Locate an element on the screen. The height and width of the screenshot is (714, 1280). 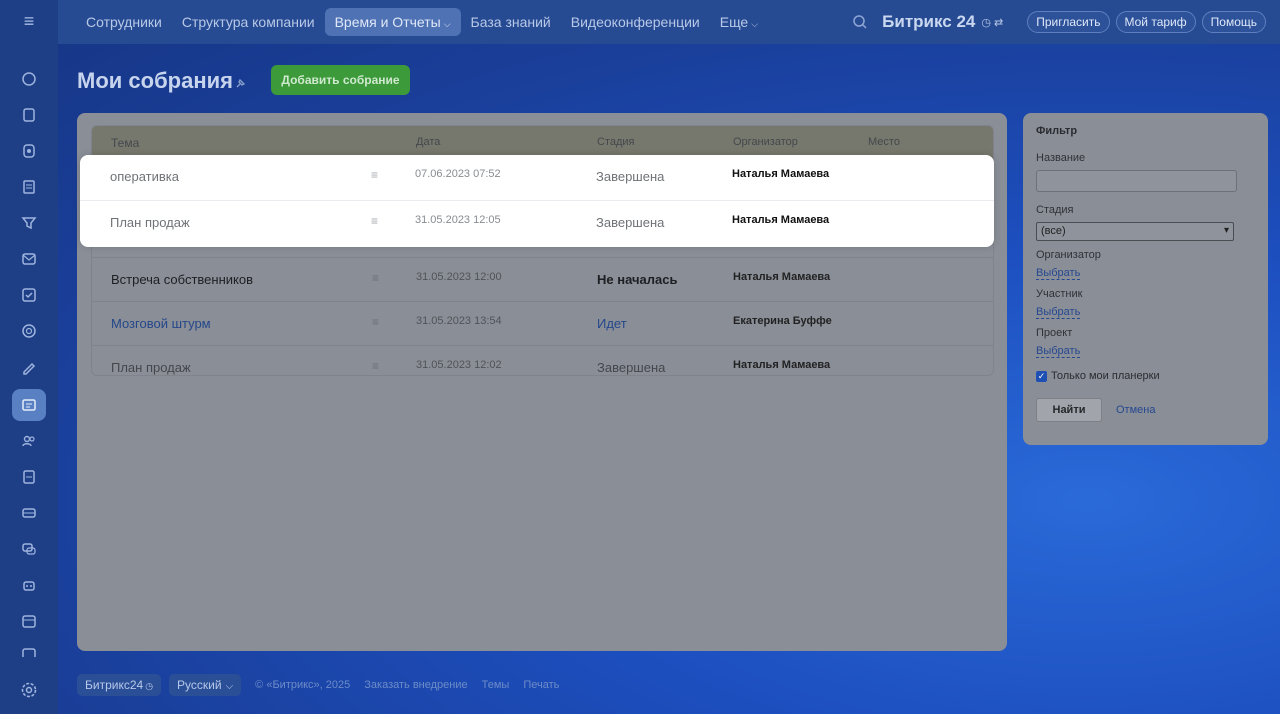
help-button: Помощь is located at coordinates (1233, 22).